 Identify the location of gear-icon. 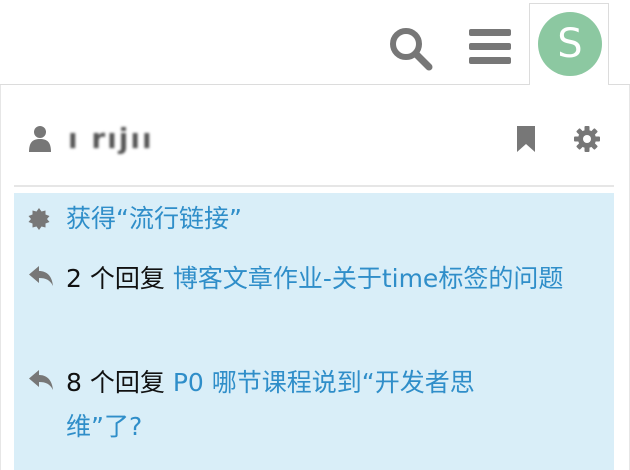
(587, 139).